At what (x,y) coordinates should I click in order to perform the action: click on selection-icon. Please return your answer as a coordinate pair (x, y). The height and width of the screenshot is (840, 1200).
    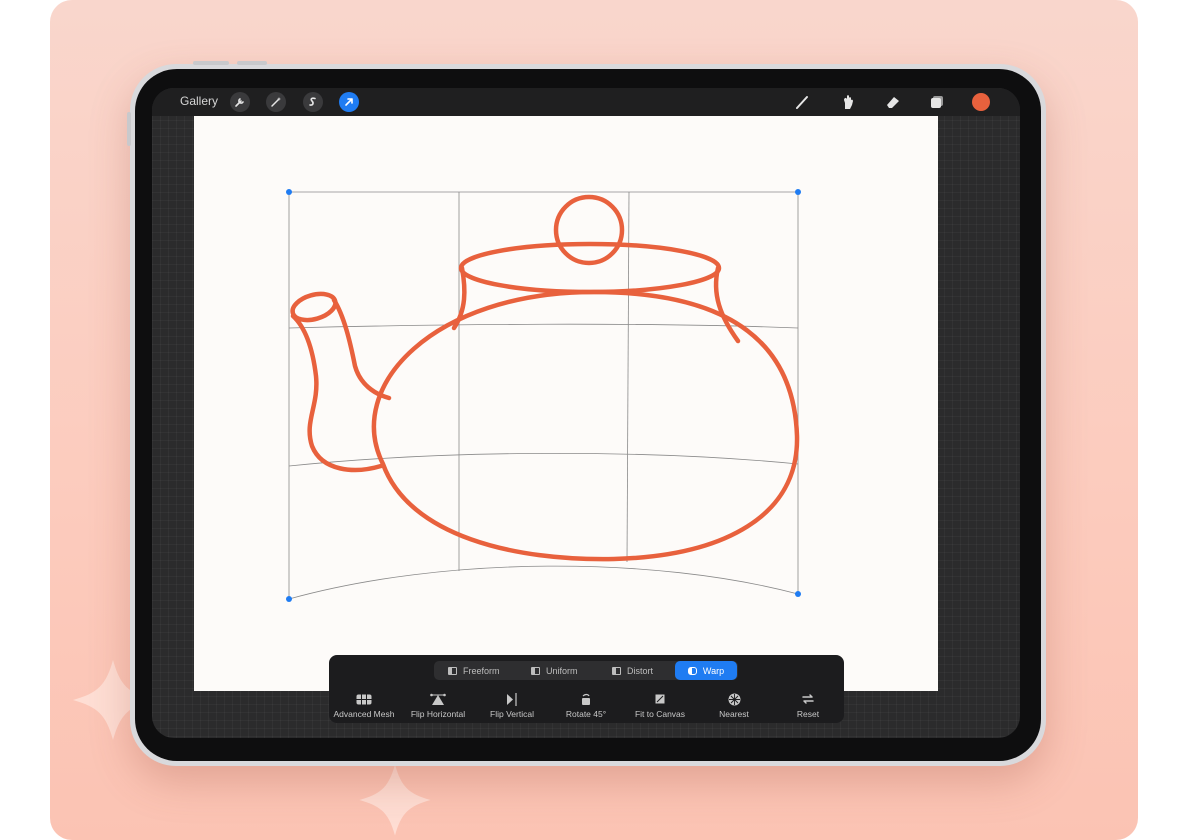
    Looking at the image, I should click on (313, 102).